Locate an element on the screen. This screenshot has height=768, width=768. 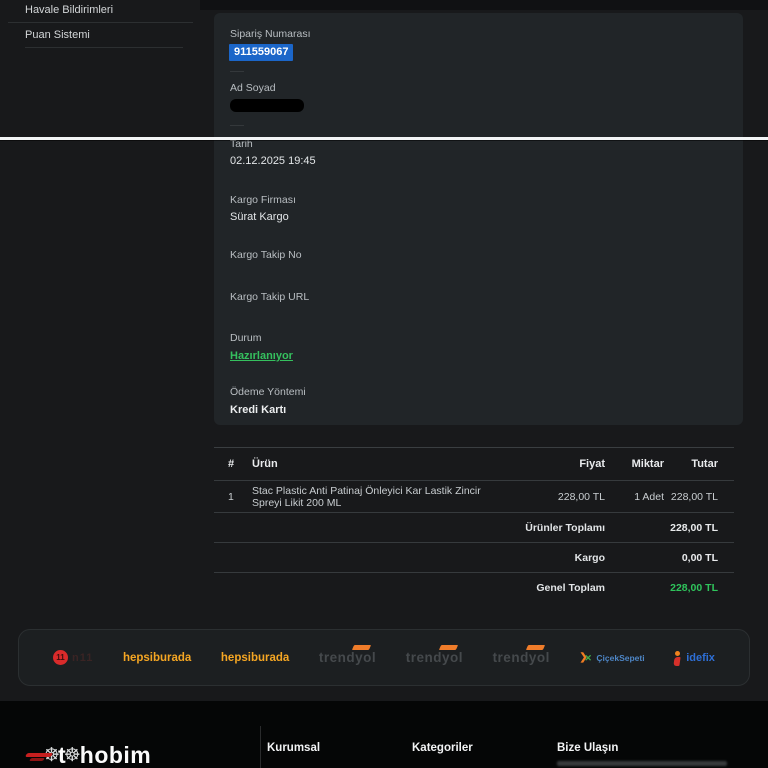
idefix-logo: idefix is located at coordinates (694, 658).